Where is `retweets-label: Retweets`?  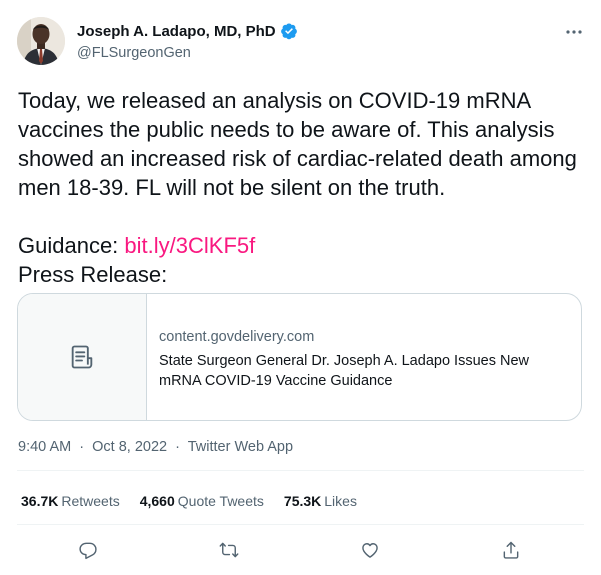 retweets-label: Retweets is located at coordinates (90, 501).